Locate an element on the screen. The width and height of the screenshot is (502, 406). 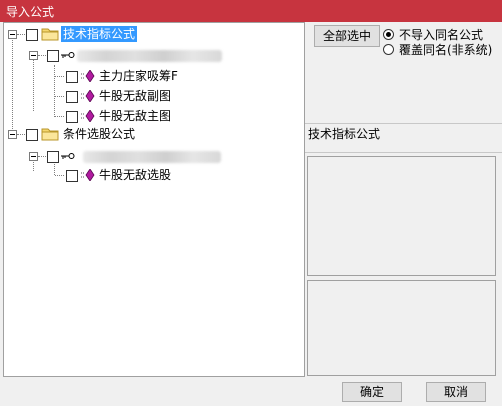
ok-button: 确定 is located at coordinates (372, 392).